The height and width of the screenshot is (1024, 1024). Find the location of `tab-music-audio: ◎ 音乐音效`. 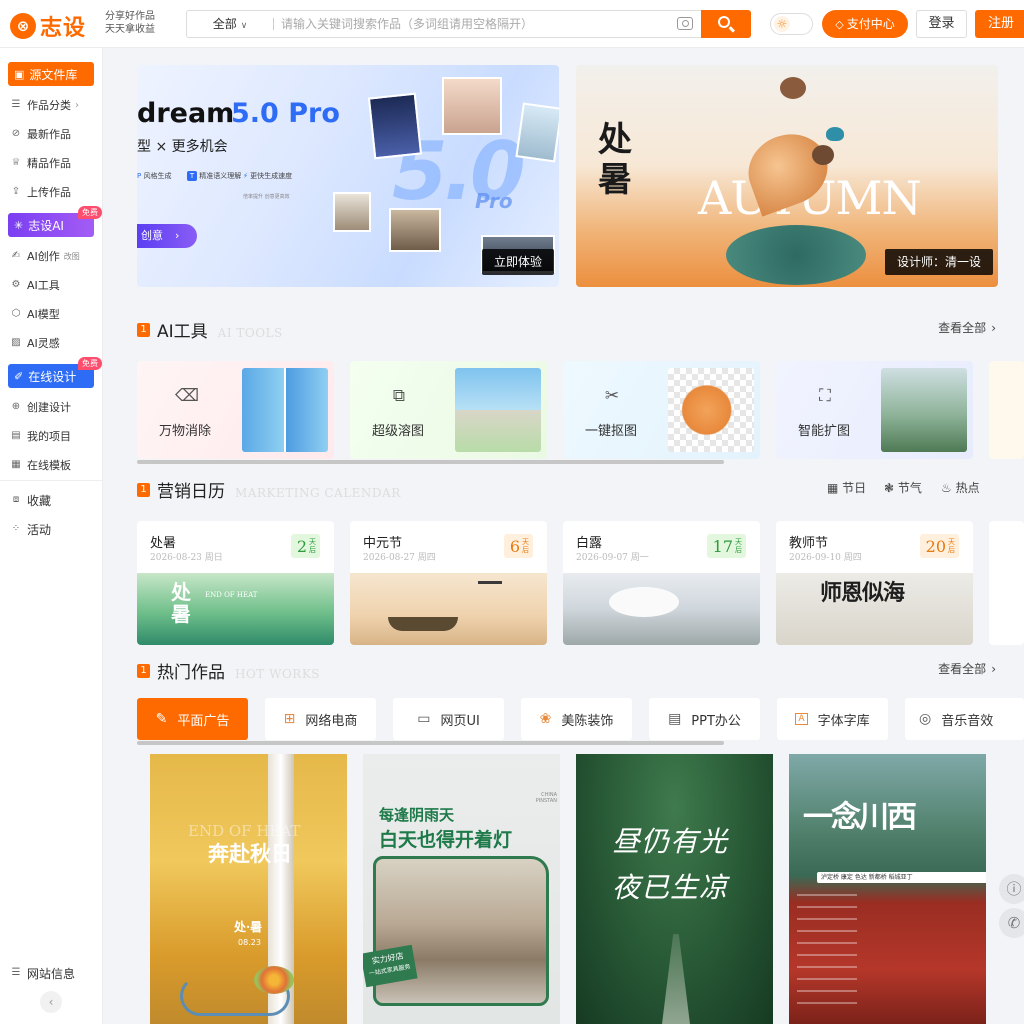

tab-music-audio: ◎ 音乐音效 is located at coordinates (964, 719).